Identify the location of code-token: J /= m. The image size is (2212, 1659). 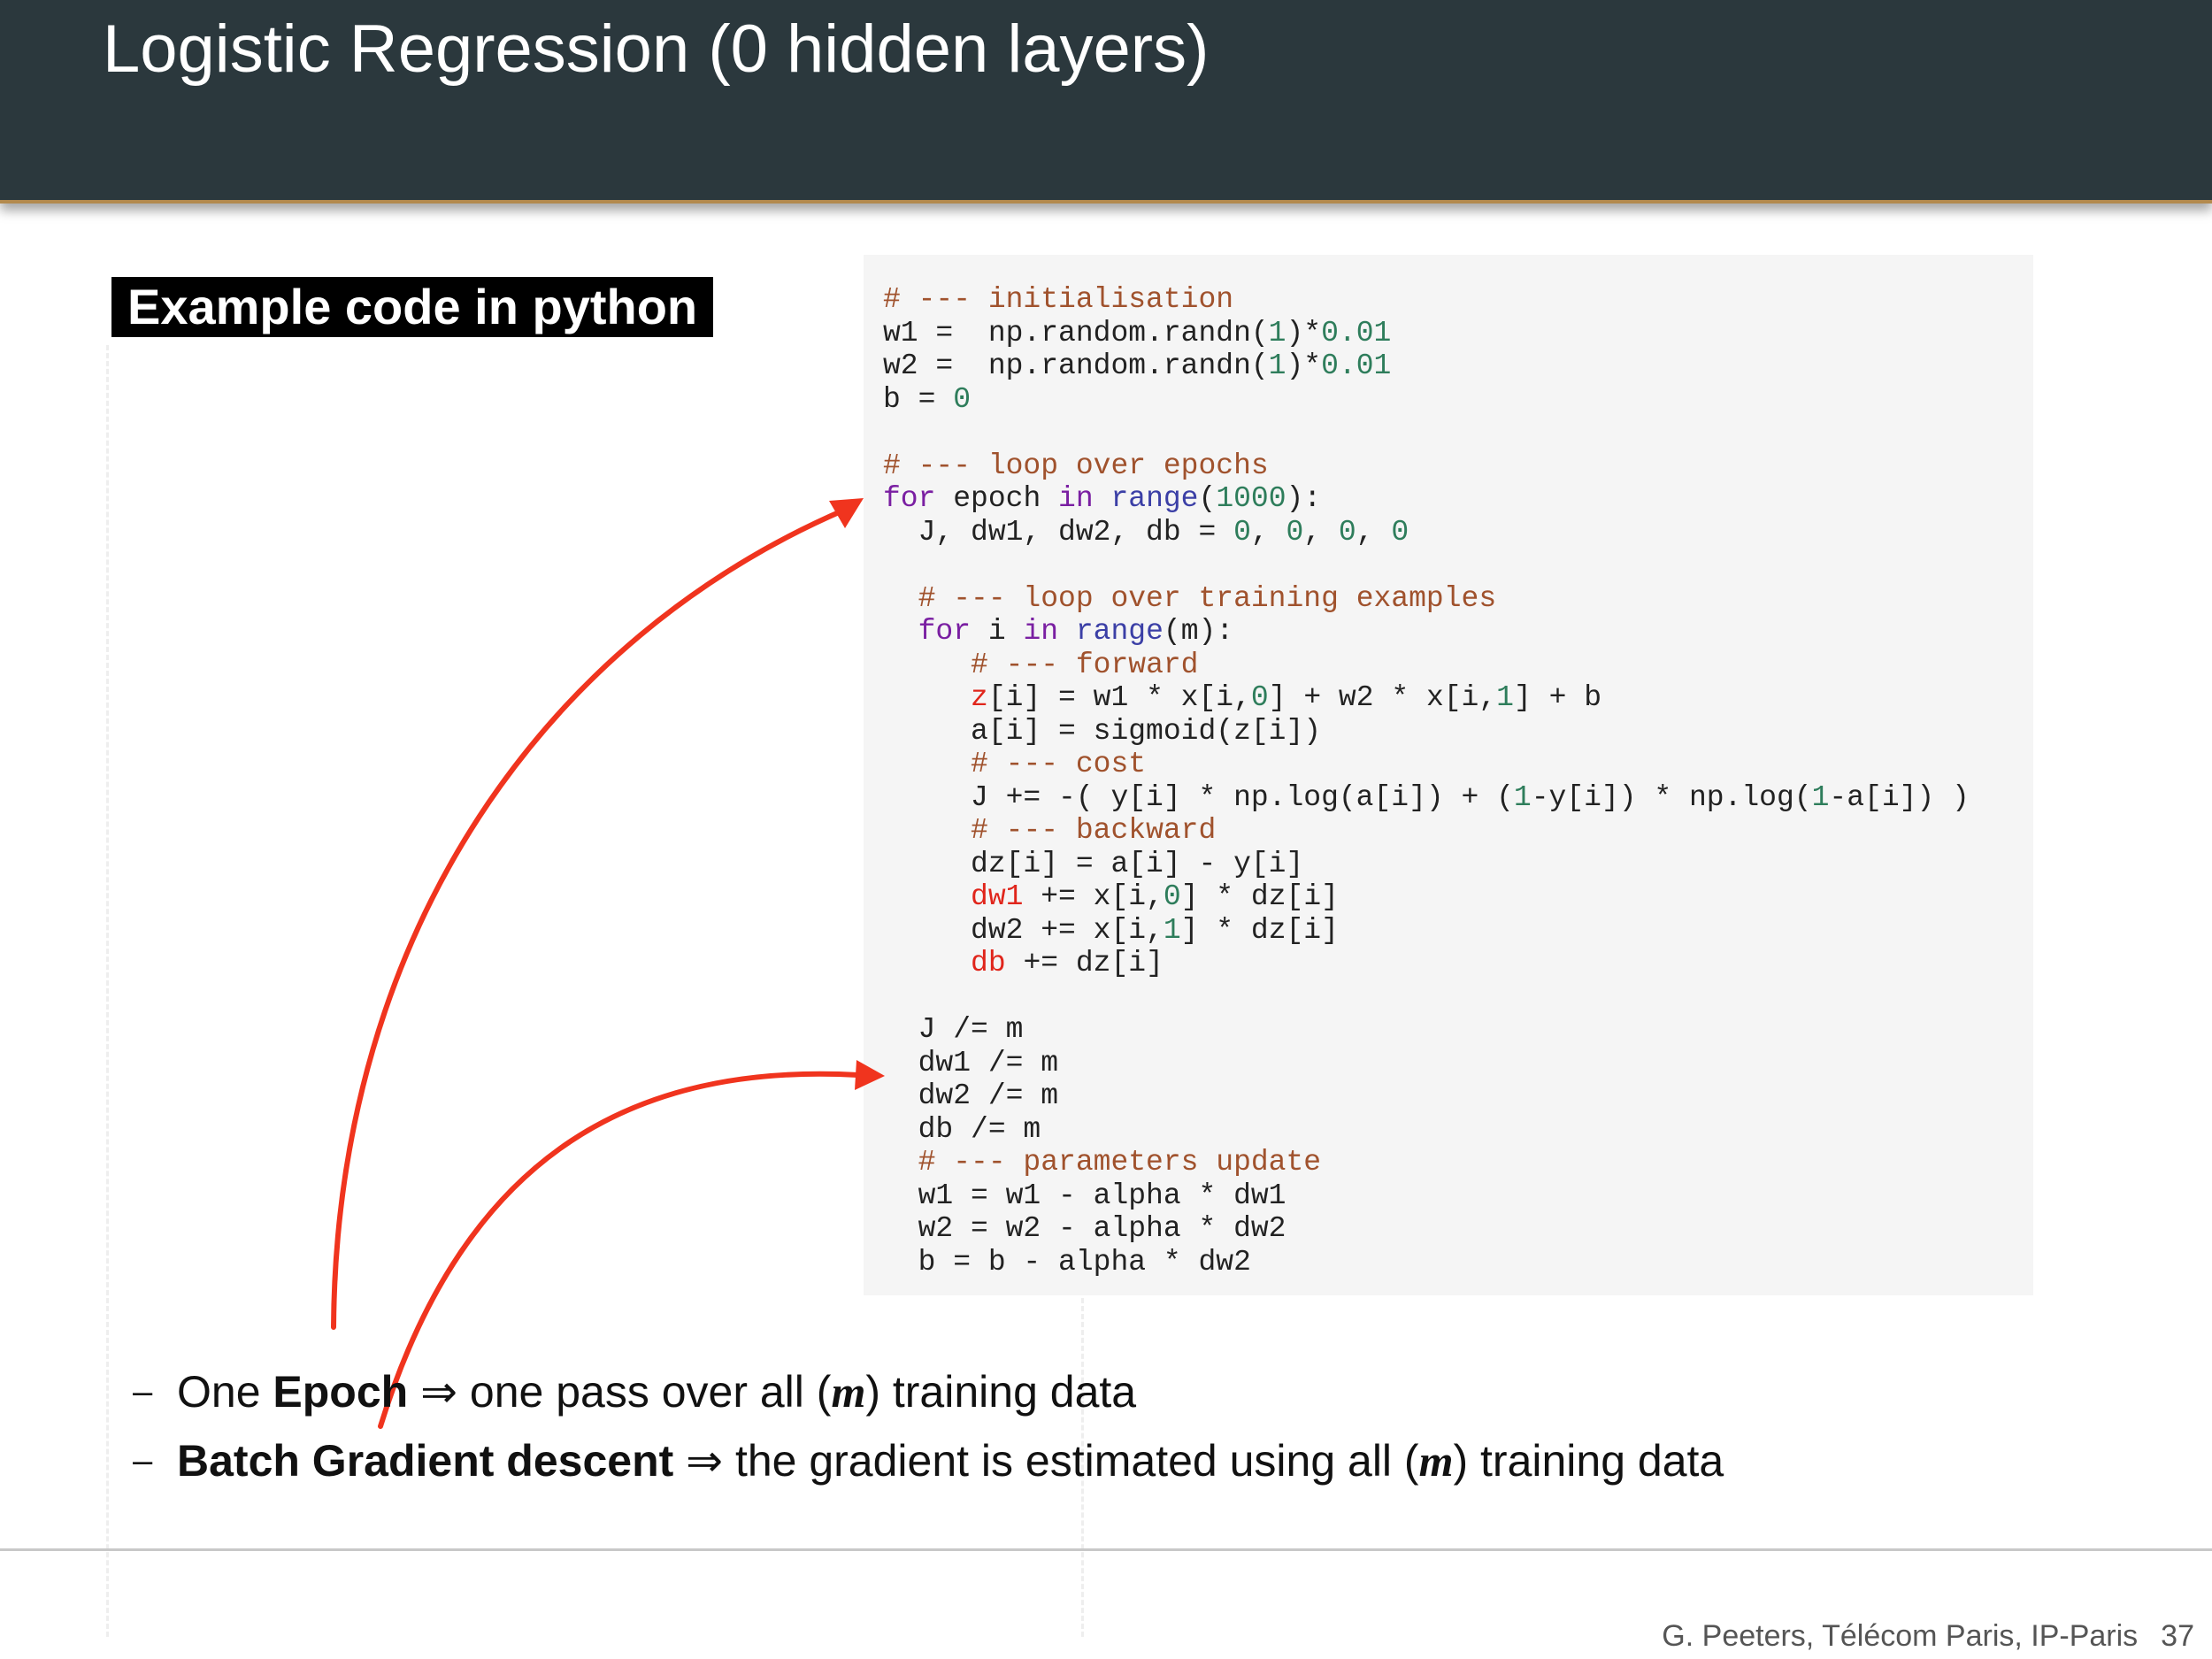
(954, 1030).